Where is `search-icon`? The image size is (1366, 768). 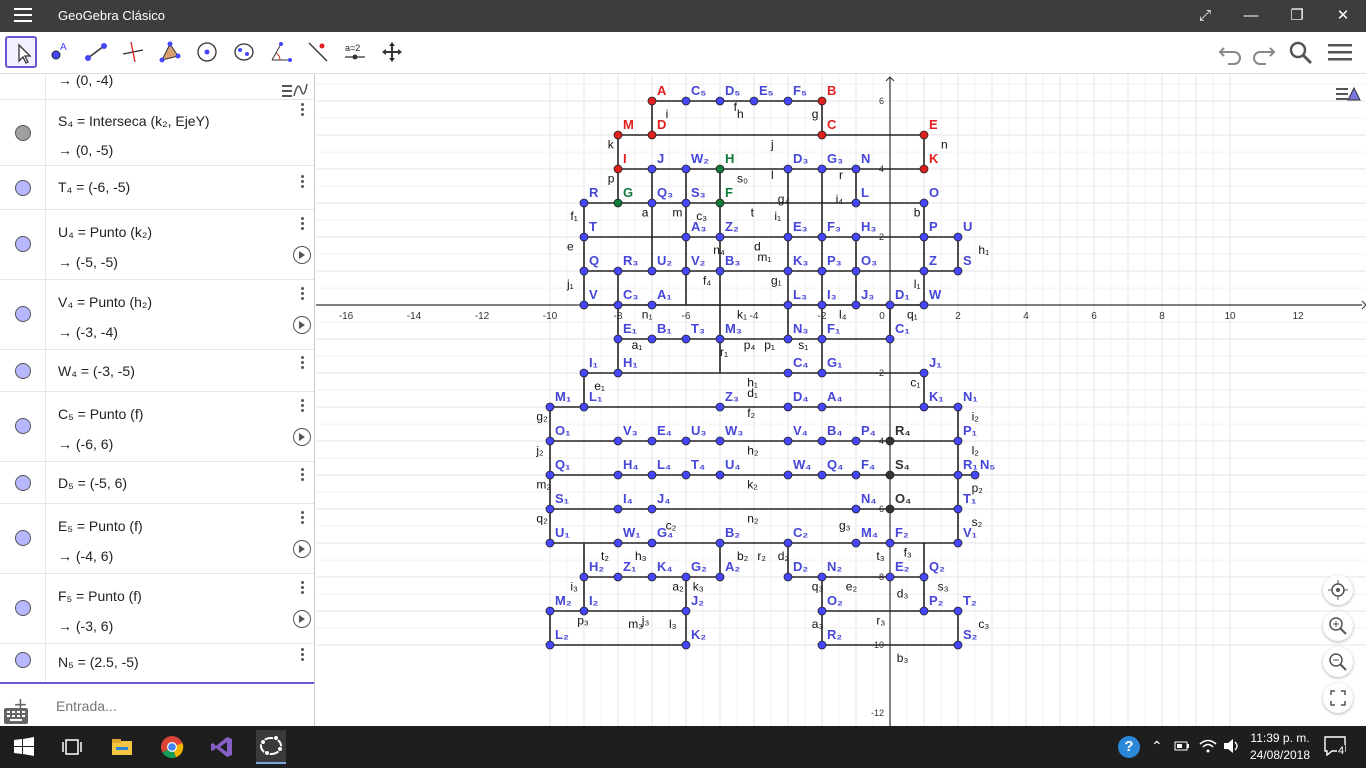 search-icon is located at coordinates (1301, 53).